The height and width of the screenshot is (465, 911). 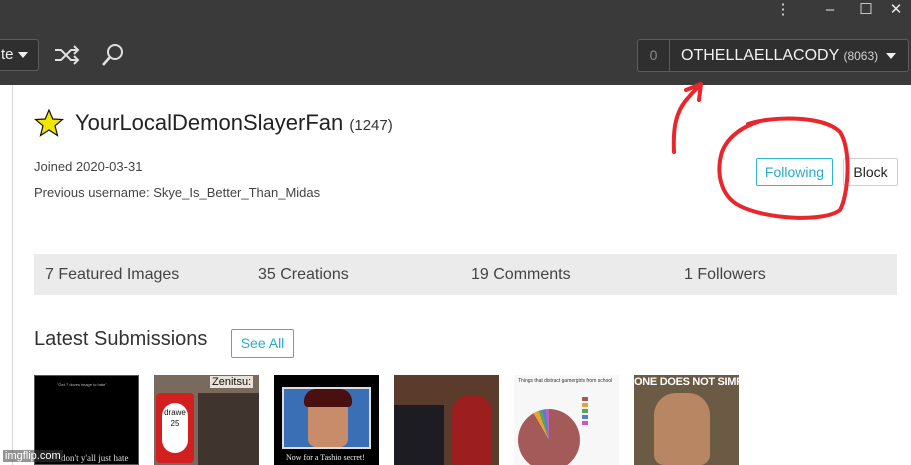 I want to click on stat-featured-images: 7 Featured Images, so click(x=112, y=274).